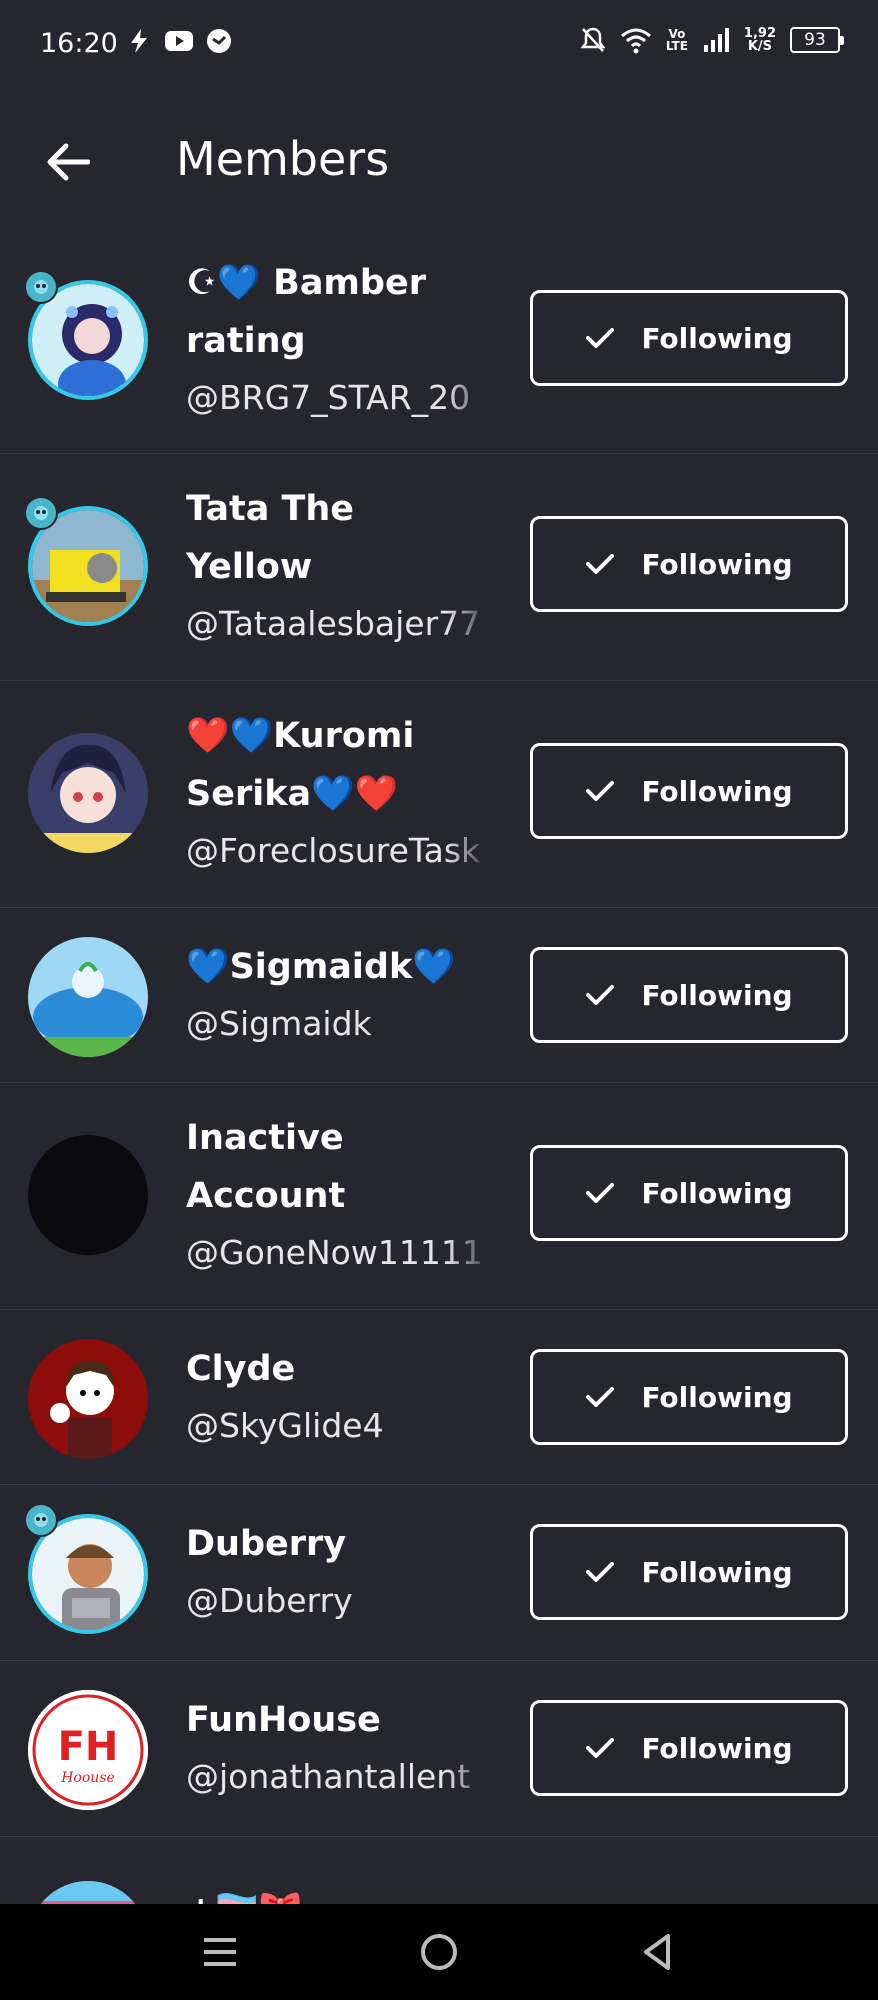 The height and width of the screenshot is (2000, 878). What do you see at coordinates (593, 39) in the screenshot?
I see `mute-bell-icon` at bounding box center [593, 39].